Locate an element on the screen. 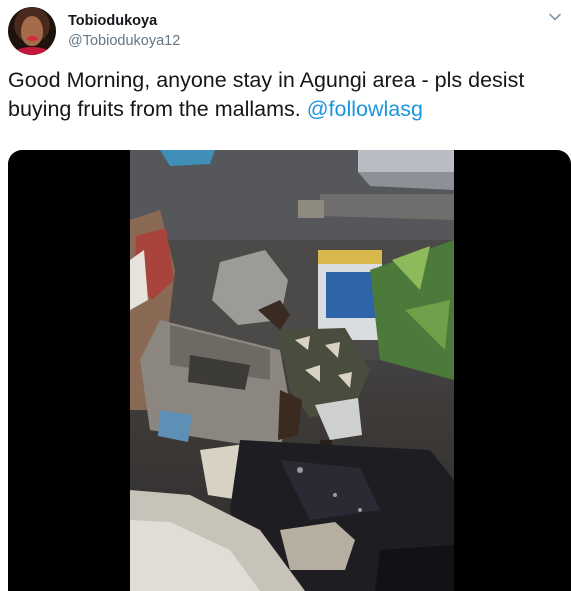 Image resolution: width=571 pixels, height=591 pixels. avatar is located at coordinates (32, 31).